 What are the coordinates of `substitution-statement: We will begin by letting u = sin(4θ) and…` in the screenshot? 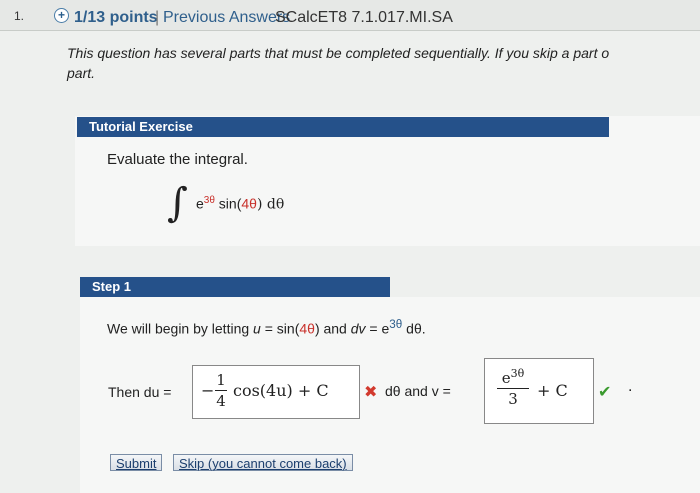 It's located at (266, 327).